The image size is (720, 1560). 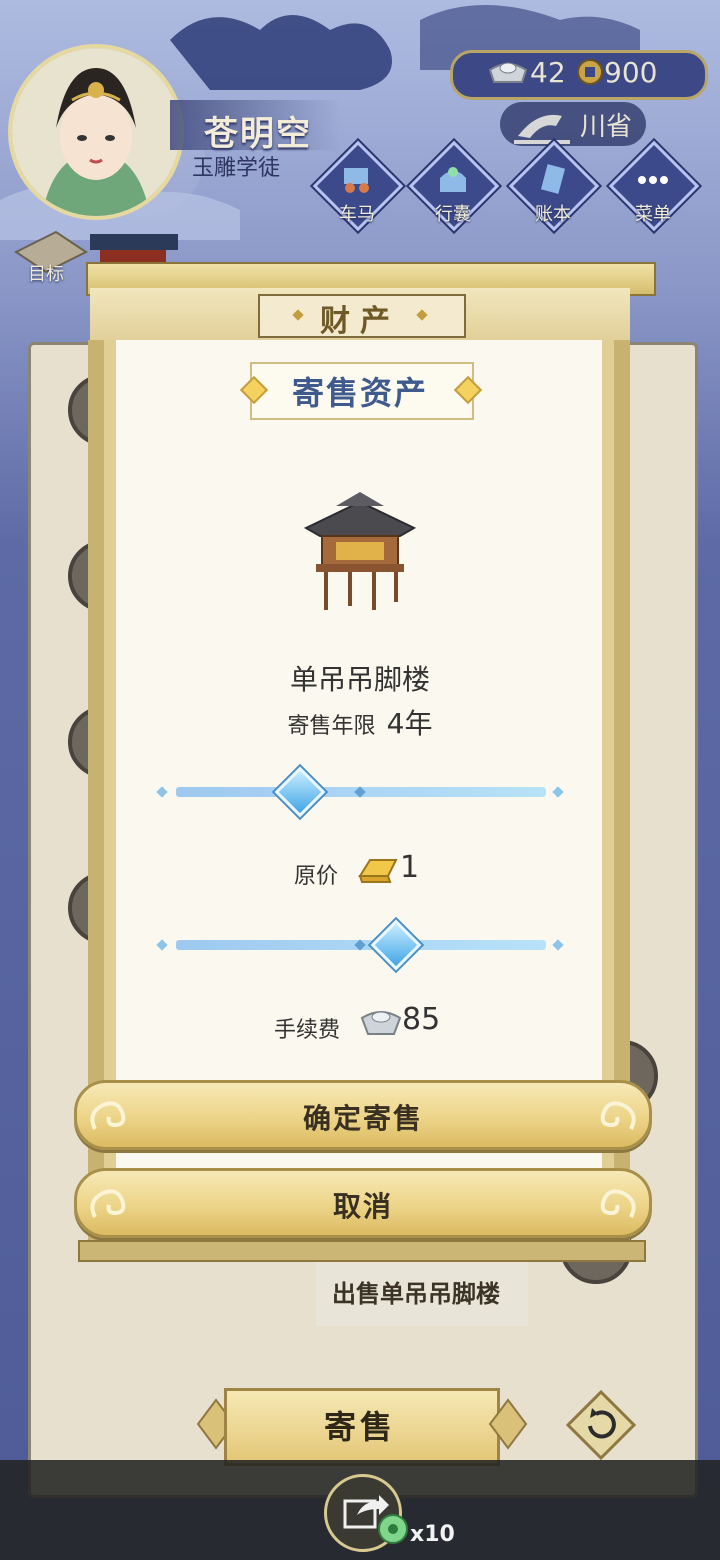 I want to click on goal-label: 目标, so click(x=46, y=274).